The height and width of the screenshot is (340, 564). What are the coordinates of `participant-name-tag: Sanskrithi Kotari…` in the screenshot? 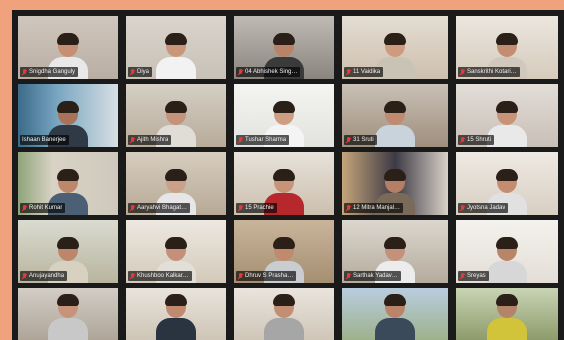 It's located at (489, 72).